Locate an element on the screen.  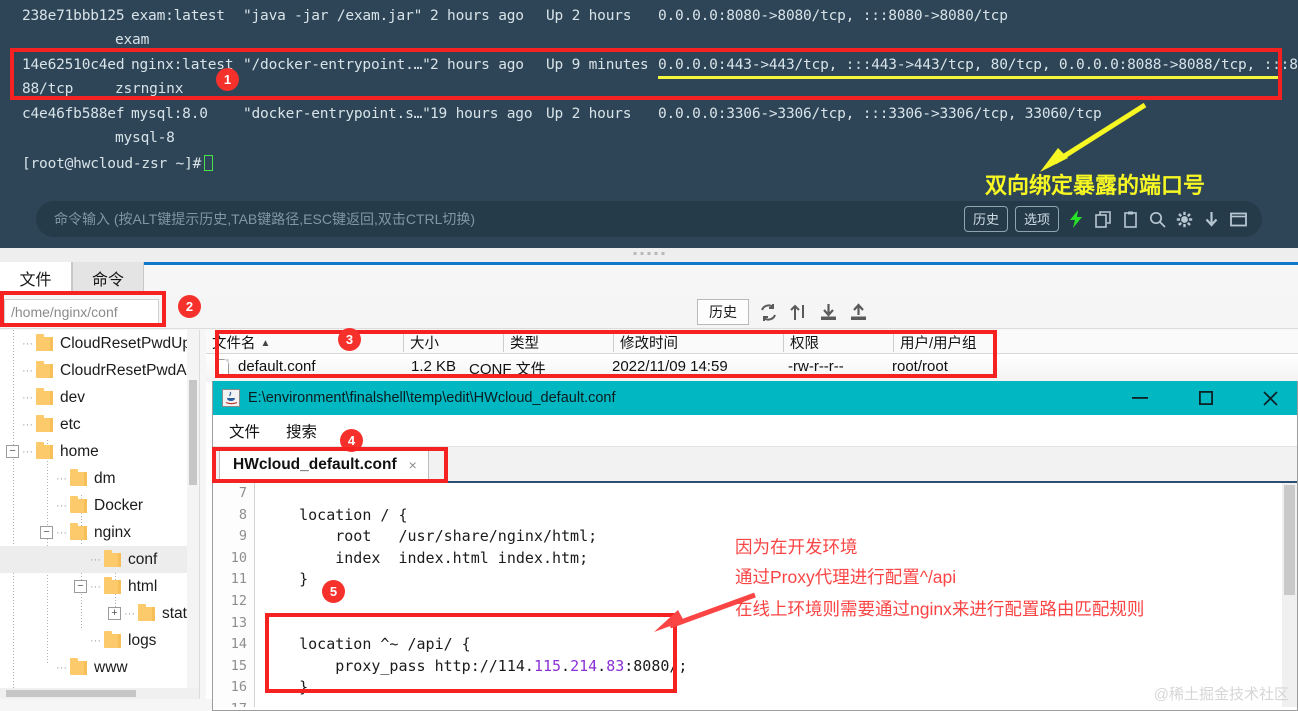
panel-accent-line is located at coordinates (649, 263).